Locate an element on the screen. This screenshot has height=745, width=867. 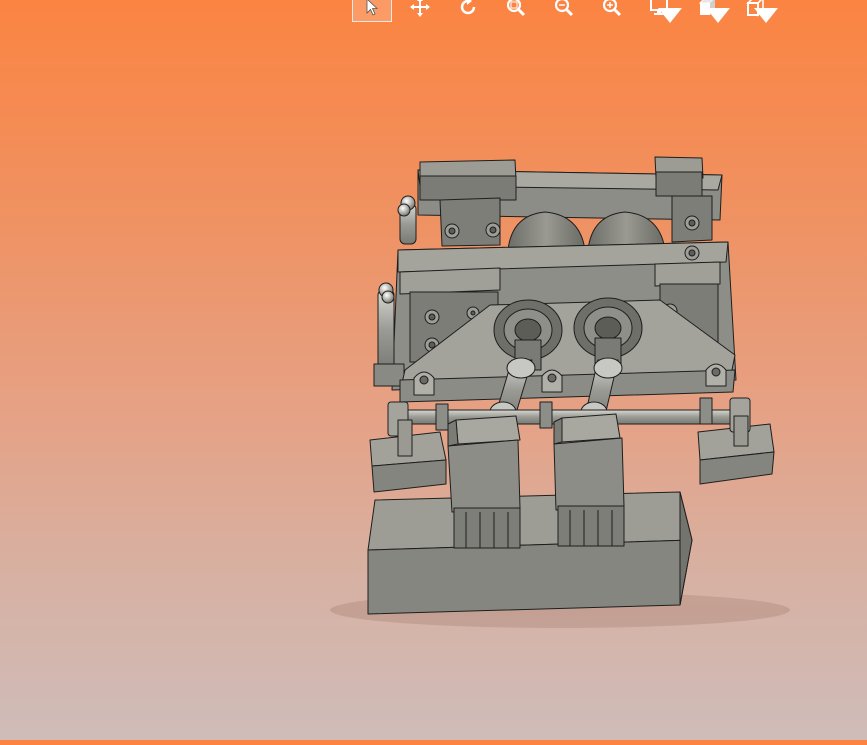
view-orientation-tool-button is located at coordinates (709, 11).